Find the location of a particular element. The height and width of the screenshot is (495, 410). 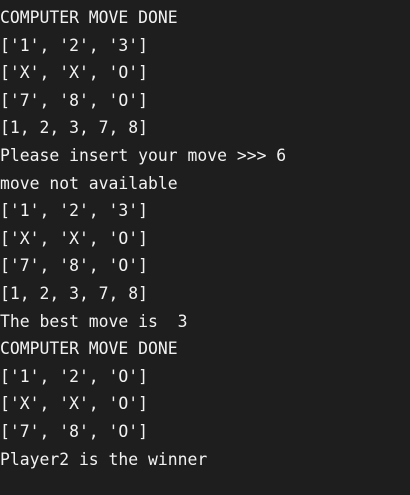

output-line-move-prompt: Please insert your move >>> 6 is located at coordinates (143, 155).